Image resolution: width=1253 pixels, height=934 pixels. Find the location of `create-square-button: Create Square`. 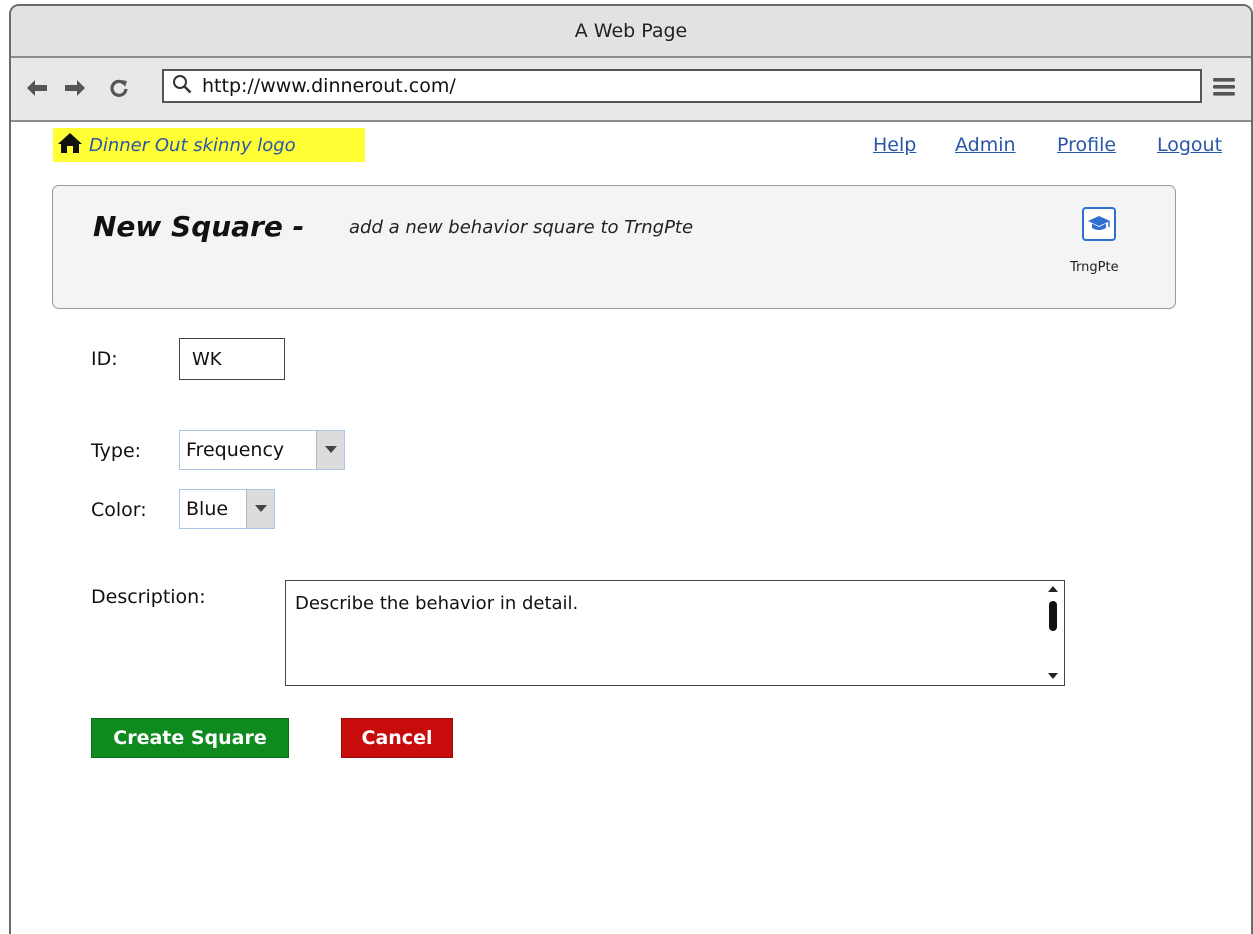

create-square-button: Create Square is located at coordinates (190, 738).